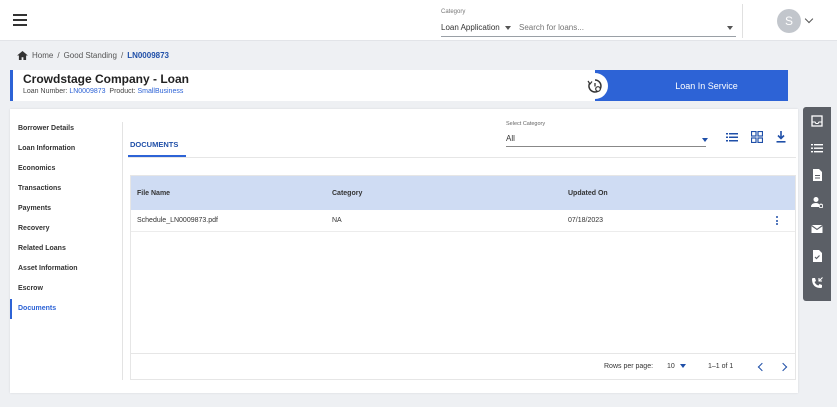 This screenshot has width=837, height=407. Describe the element at coordinates (90, 55) in the screenshot. I see `breadcrumb-good-standing: Good Standing` at that location.